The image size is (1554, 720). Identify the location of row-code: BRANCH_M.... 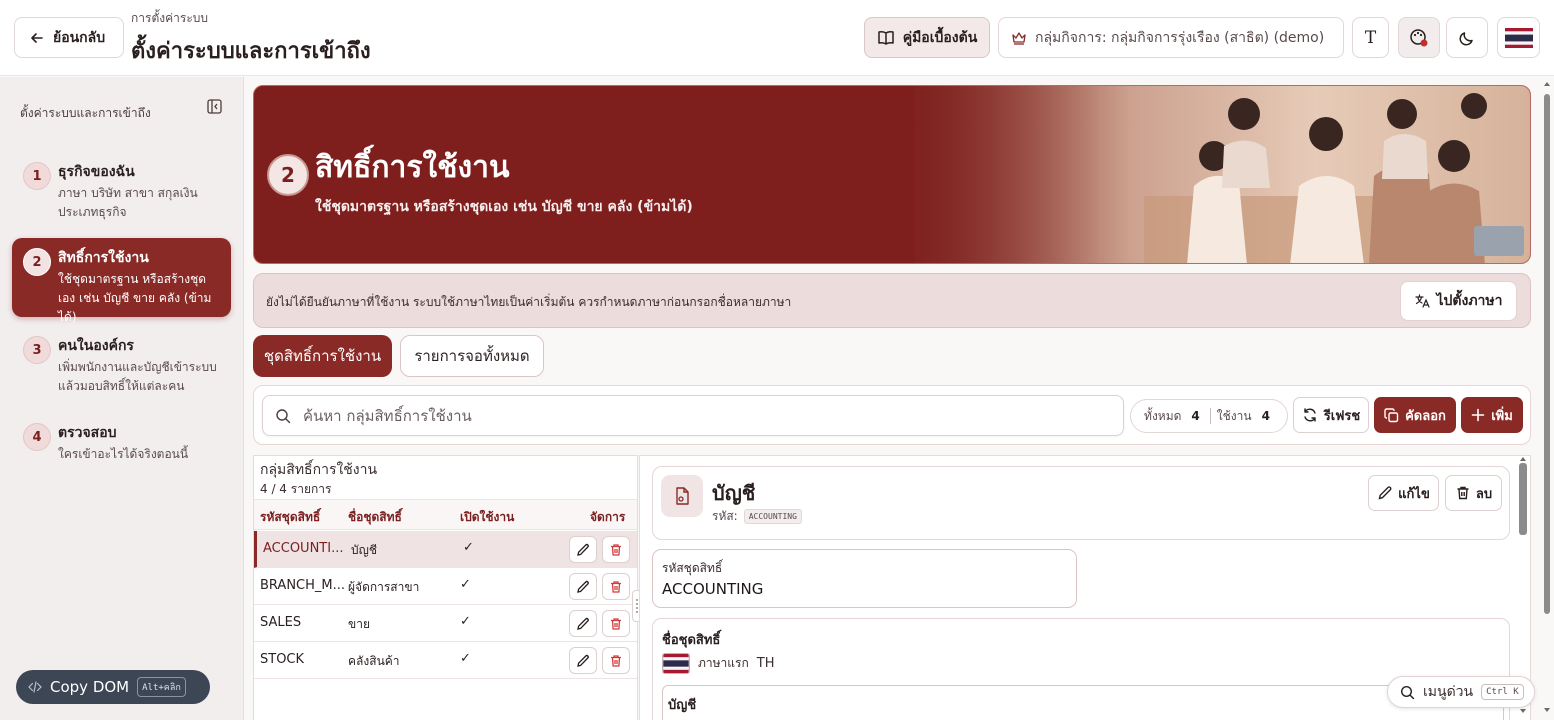
(302, 585).